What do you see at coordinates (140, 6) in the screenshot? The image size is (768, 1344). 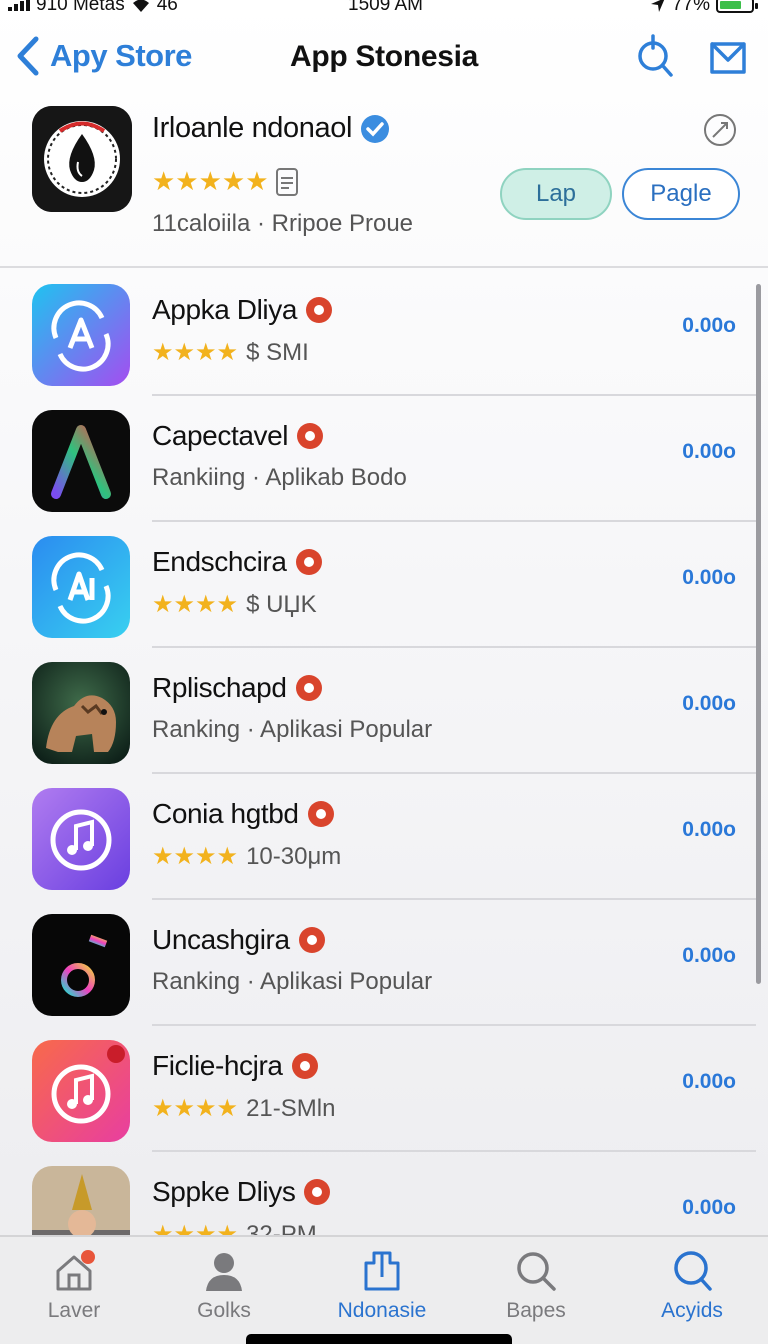 I see `wifi-icon` at bounding box center [140, 6].